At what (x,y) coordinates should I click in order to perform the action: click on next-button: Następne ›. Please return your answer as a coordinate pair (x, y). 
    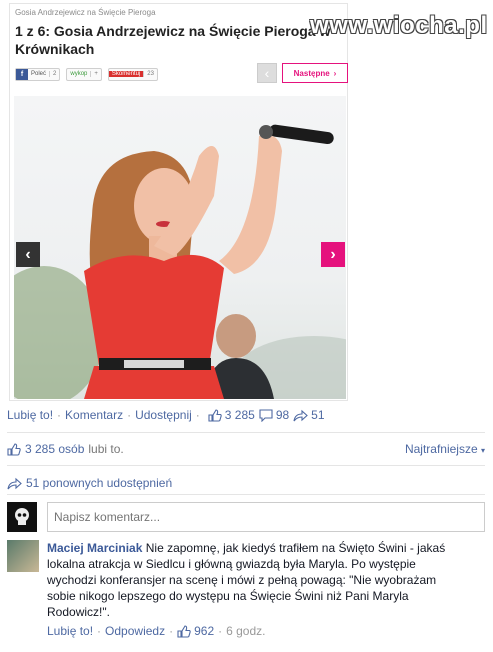
    Looking at the image, I should click on (315, 73).